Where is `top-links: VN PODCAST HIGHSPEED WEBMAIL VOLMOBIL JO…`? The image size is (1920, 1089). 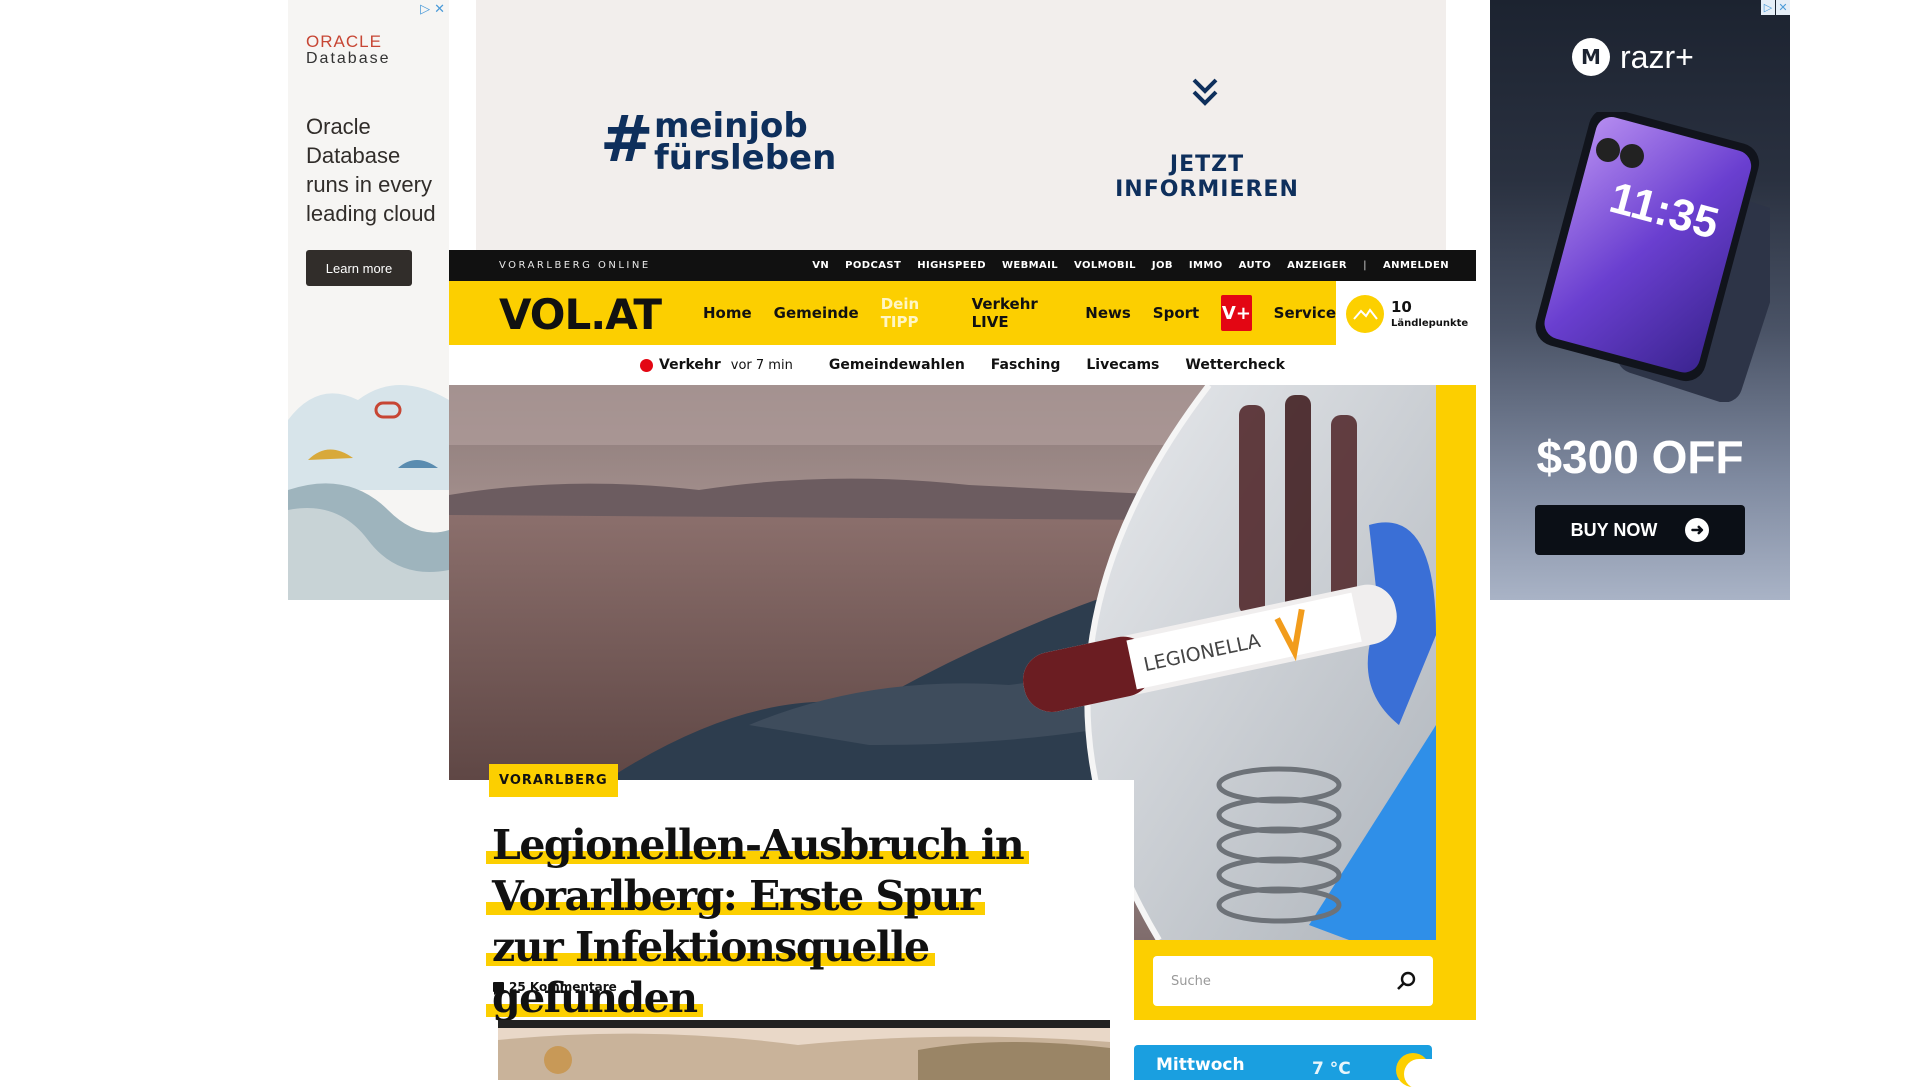 top-links: VN PODCAST HIGHSPEED WEBMAIL VOLMOBIL JO… is located at coordinates (1130, 265).